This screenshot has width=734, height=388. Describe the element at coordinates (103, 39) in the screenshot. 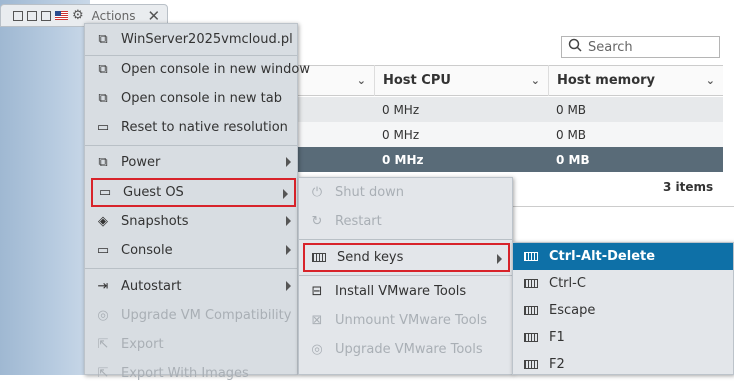

I see `vm-icon: ⧉` at that location.